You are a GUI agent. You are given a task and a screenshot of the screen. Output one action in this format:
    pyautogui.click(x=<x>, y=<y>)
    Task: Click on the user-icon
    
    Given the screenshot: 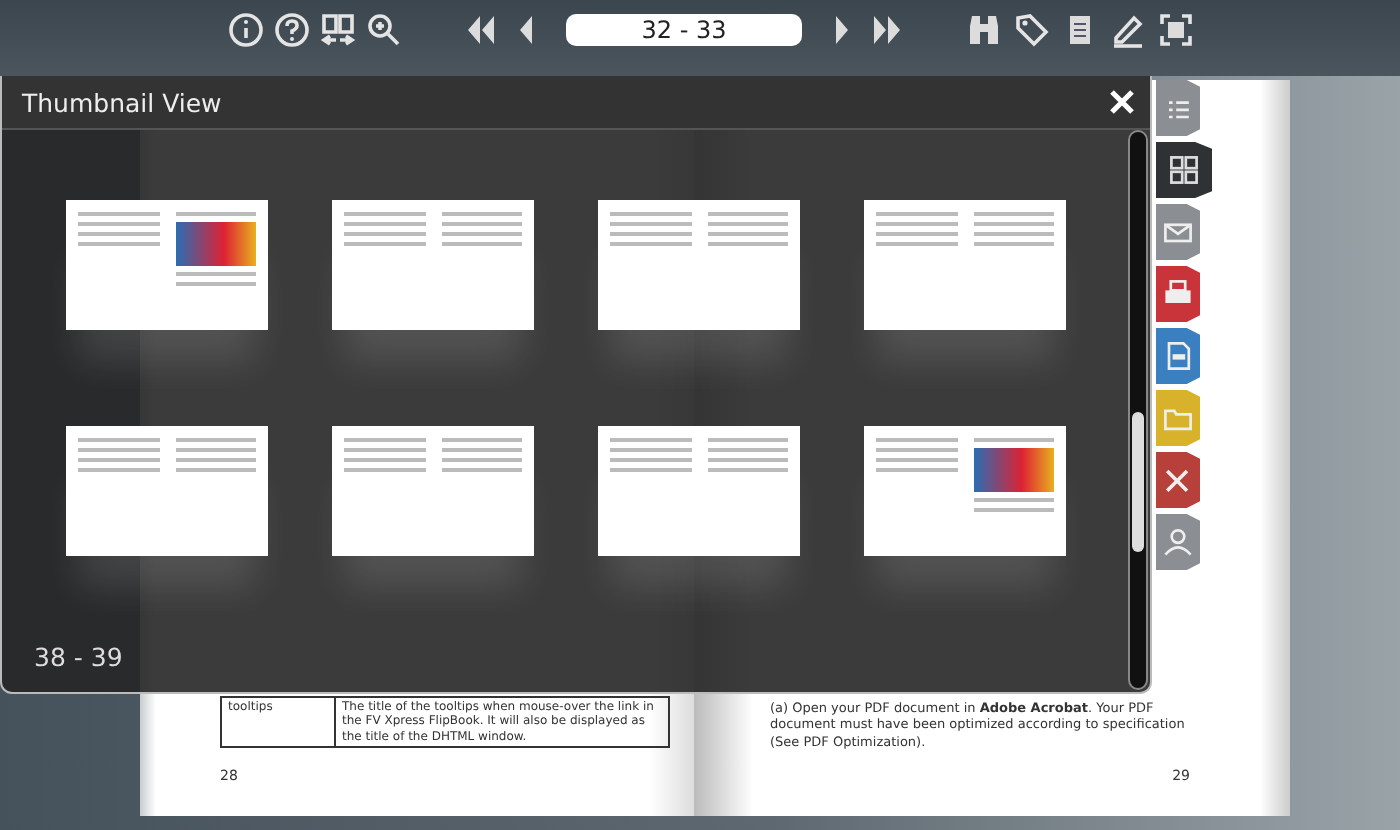 What is the action you would take?
    pyautogui.click(x=1178, y=542)
    